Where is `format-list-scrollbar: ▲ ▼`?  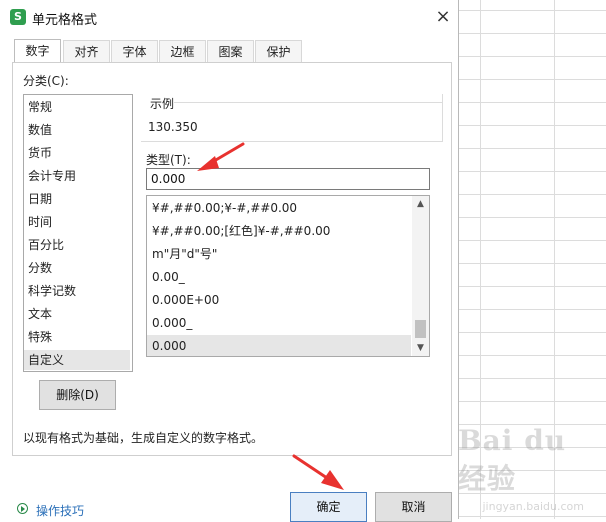 format-list-scrollbar: ▲ ▼ is located at coordinates (420, 276).